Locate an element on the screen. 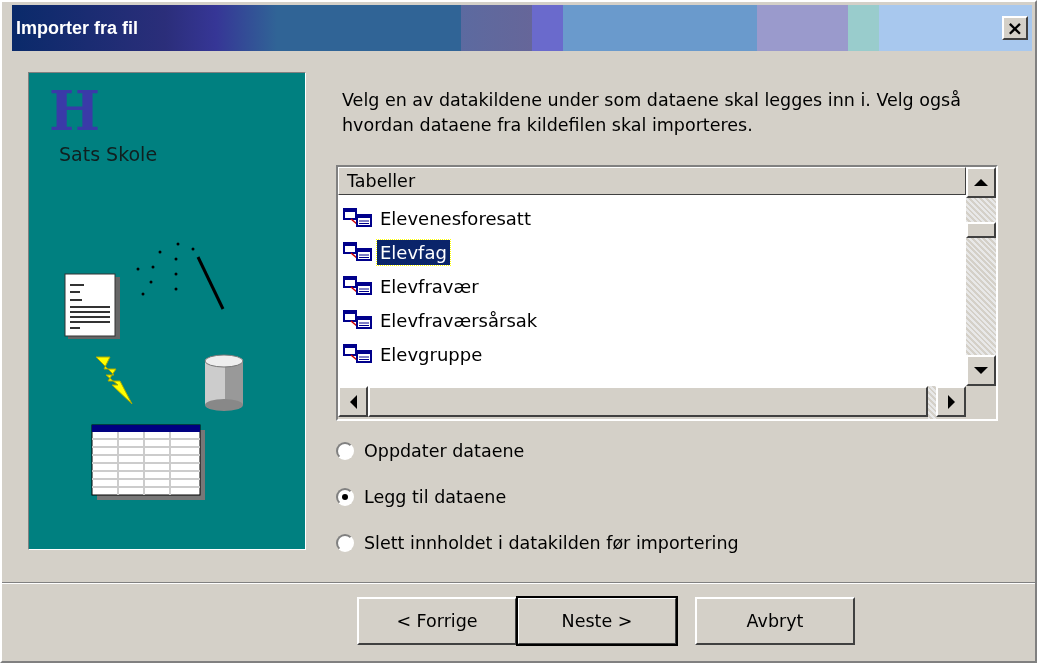  wizard-button: Avbryt is located at coordinates (775, 621).